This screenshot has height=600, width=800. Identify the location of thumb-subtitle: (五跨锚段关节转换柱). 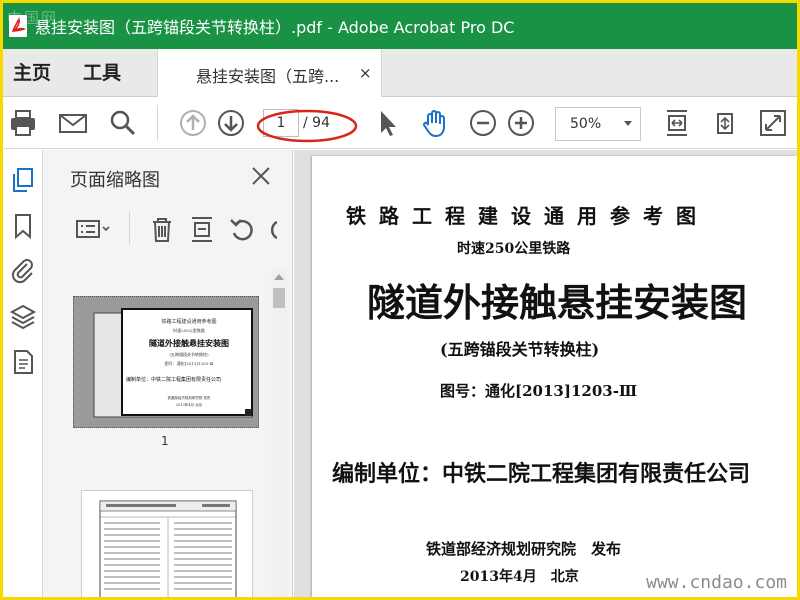
(189, 354).